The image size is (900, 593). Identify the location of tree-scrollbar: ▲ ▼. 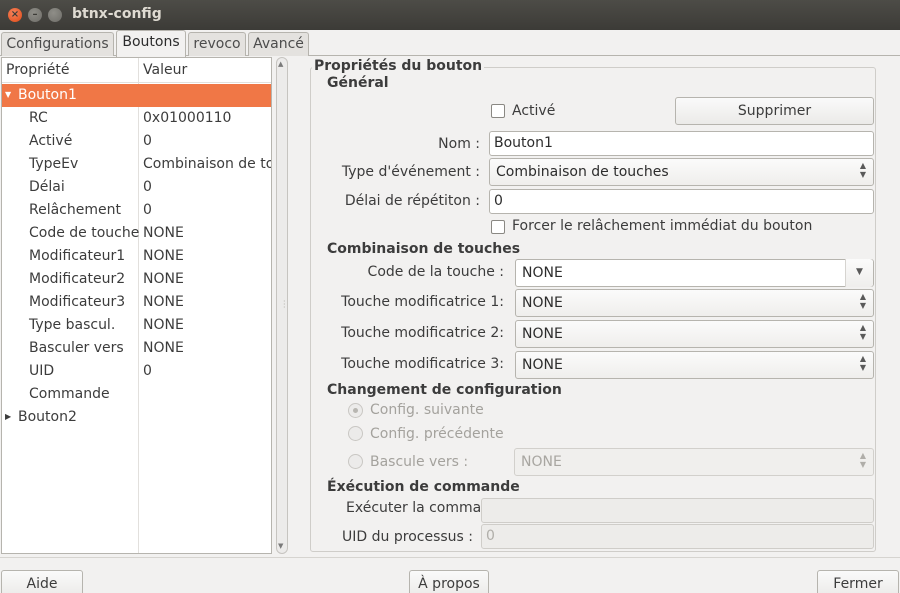
(281, 305).